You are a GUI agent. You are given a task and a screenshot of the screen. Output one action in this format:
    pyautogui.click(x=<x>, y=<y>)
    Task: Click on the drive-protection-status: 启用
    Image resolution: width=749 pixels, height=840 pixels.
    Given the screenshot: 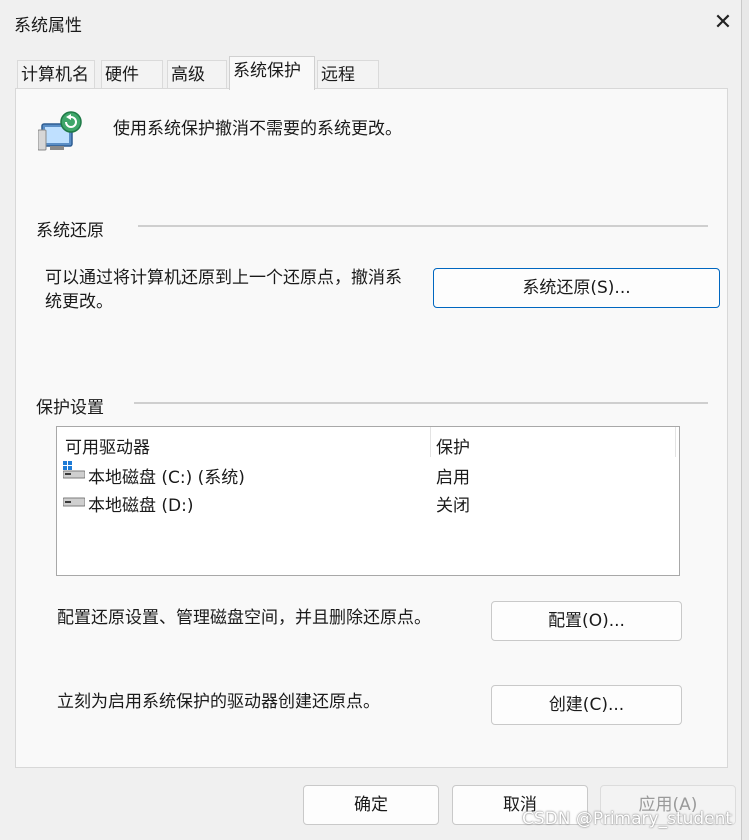 What is the action you would take?
    pyautogui.click(x=453, y=478)
    